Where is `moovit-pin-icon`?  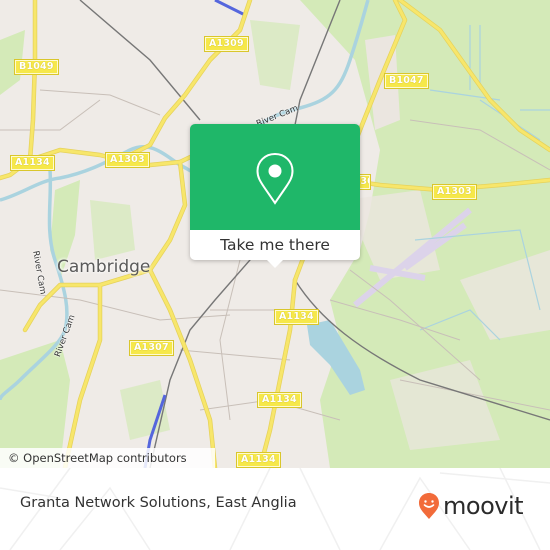
moovit-pin-icon is located at coordinates (429, 506).